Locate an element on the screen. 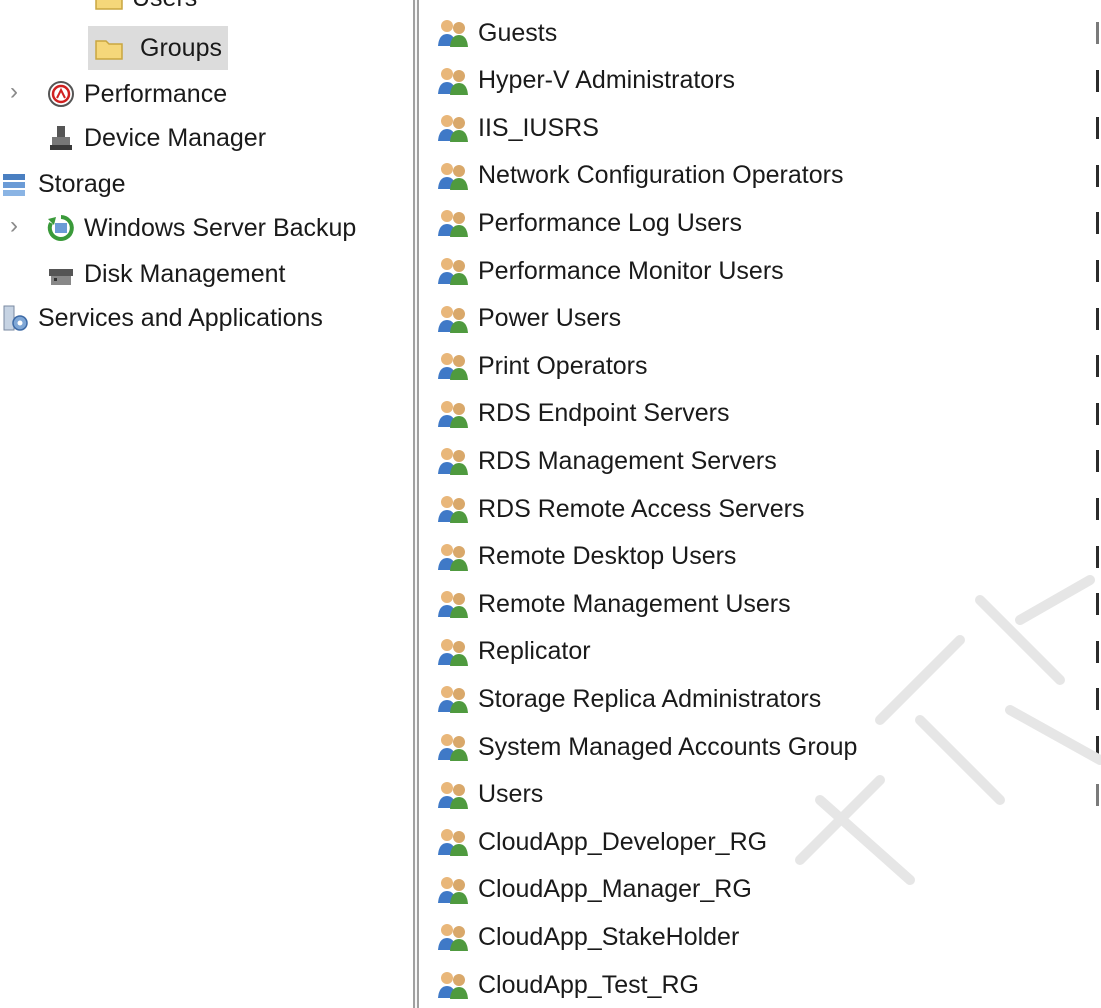 The image size is (1101, 1008). list-item: Remote Desktop Users is located at coordinates (586, 557).